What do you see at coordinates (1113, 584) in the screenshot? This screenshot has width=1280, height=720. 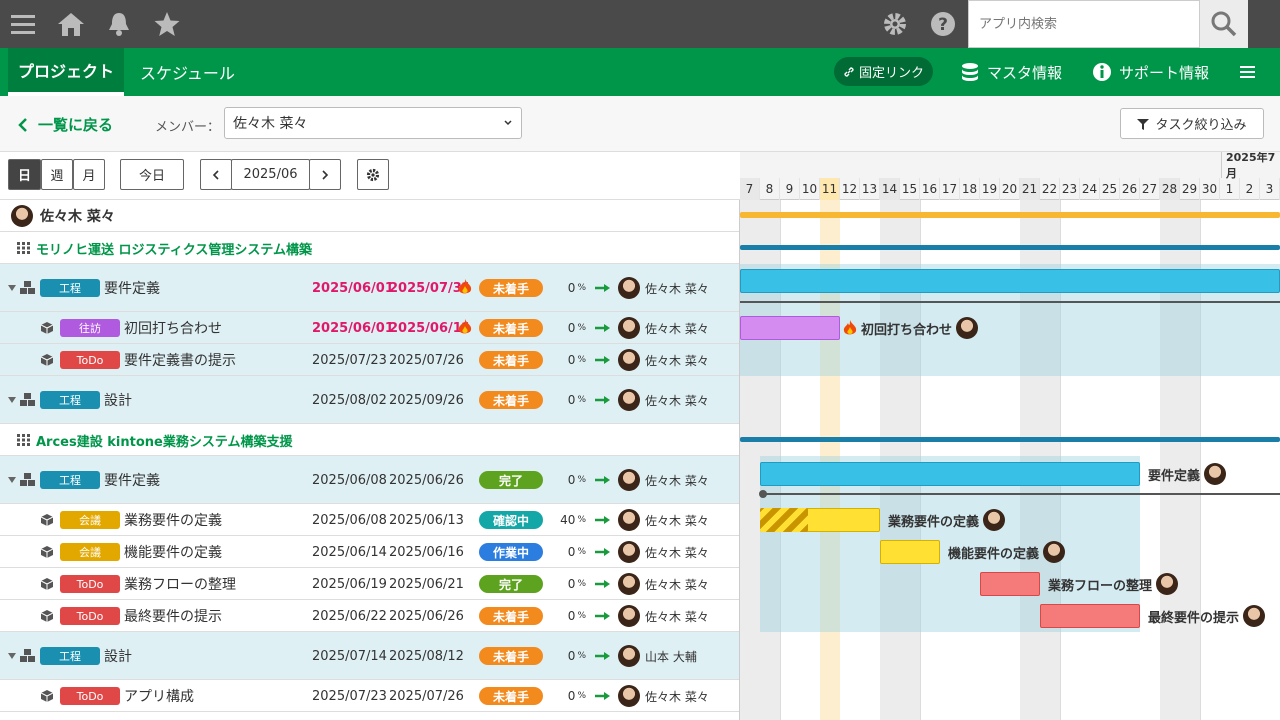 I see `task-bar-label: 業務フローの整理` at bounding box center [1113, 584].